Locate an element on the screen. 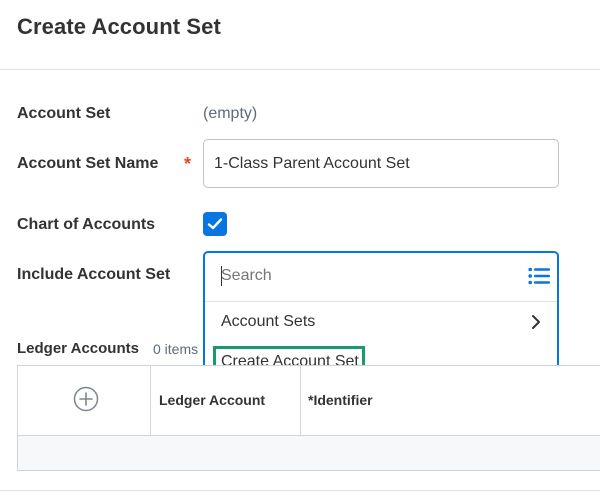 This screenshot has height=502, width=600. menu-item-account-sets-label: Account Sets is located at coordinates (268, 321).